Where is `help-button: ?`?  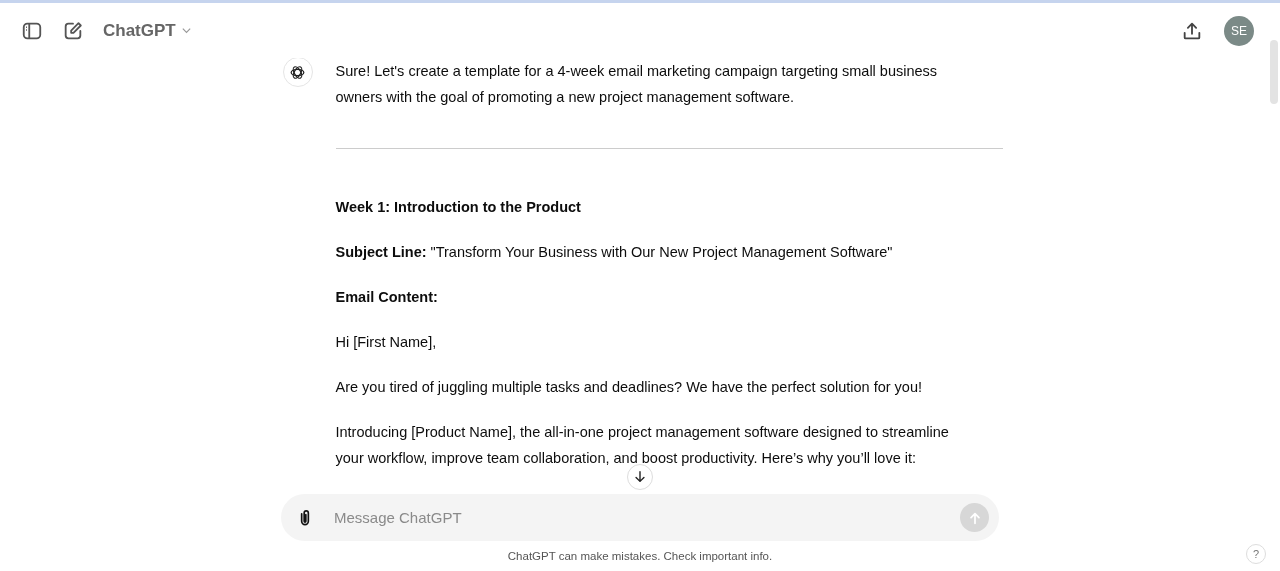 help-button: ? is located at coordinates (1256, 554).